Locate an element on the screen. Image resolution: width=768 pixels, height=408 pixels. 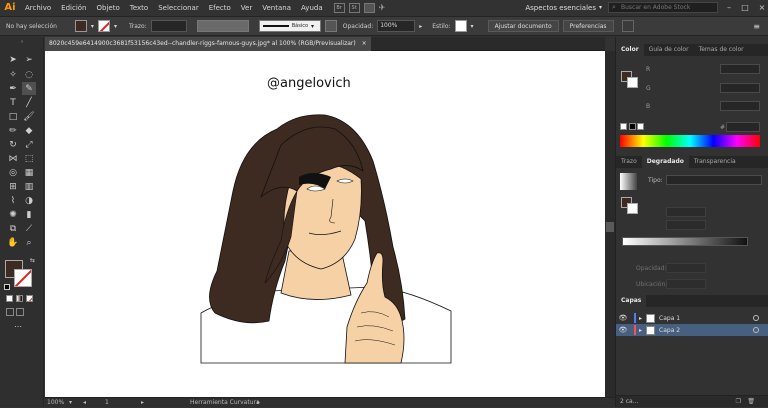
black-swatch is located at coordinates (632, 126).